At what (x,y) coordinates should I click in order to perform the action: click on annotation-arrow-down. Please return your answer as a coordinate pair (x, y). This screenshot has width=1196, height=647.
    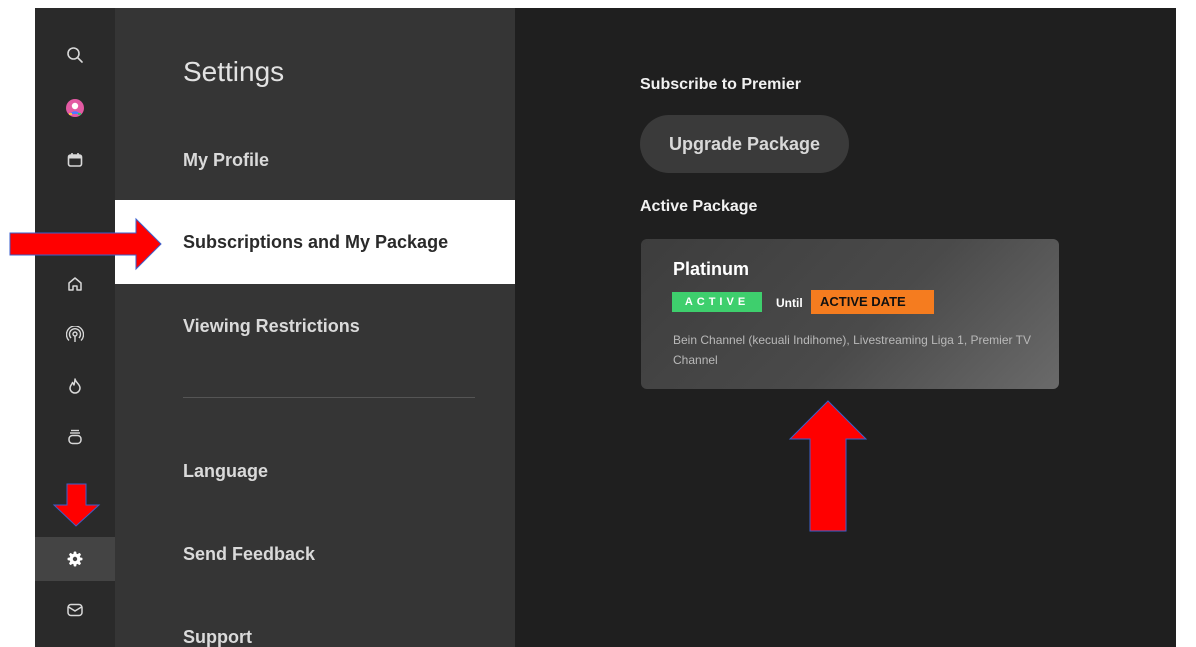
    Looking at the image, I should click on (76, 505).